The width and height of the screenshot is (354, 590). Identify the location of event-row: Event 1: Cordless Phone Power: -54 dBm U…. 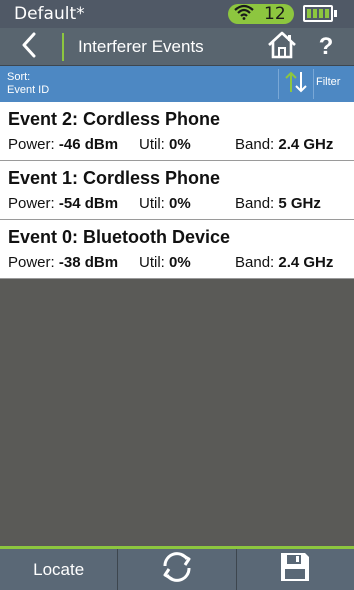
(177, 190).